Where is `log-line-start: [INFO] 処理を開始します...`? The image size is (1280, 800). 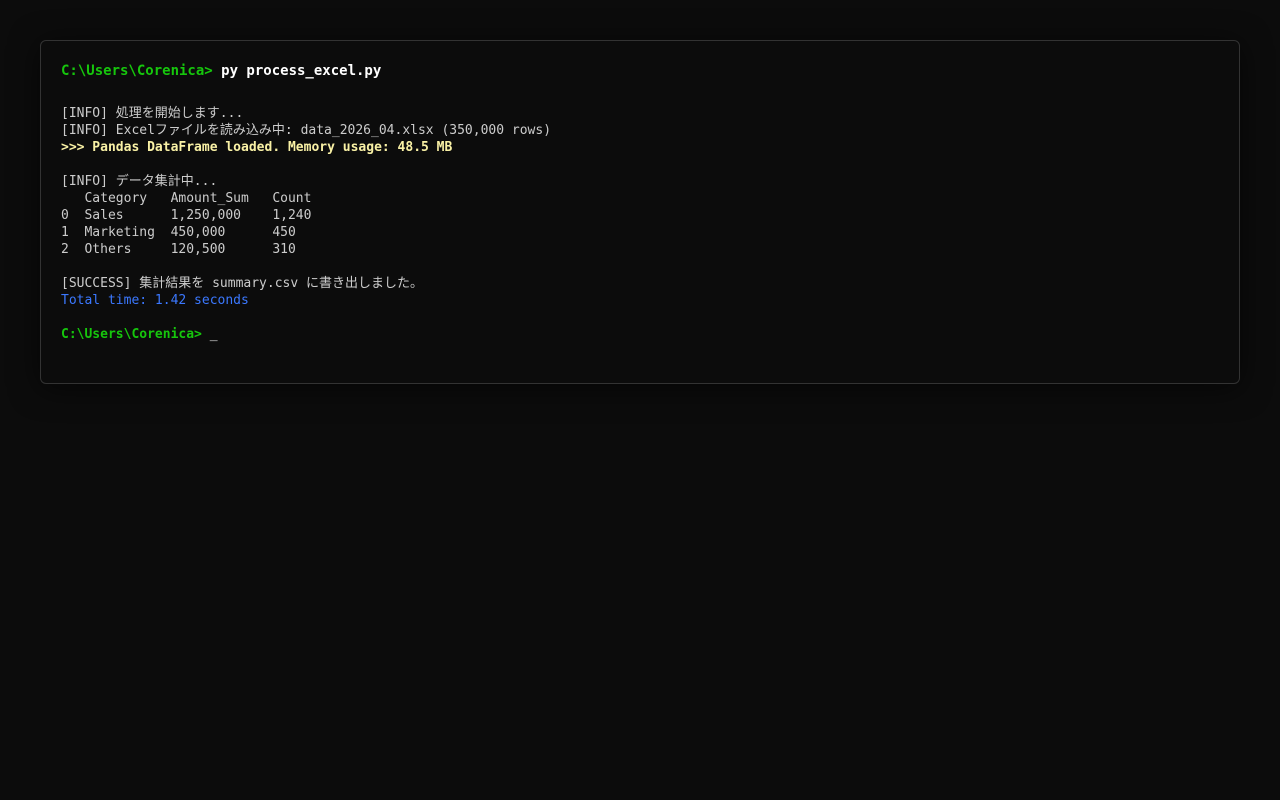
log-line-start: [INFO] 処理を開始します... is located at coordinates (152, 113).